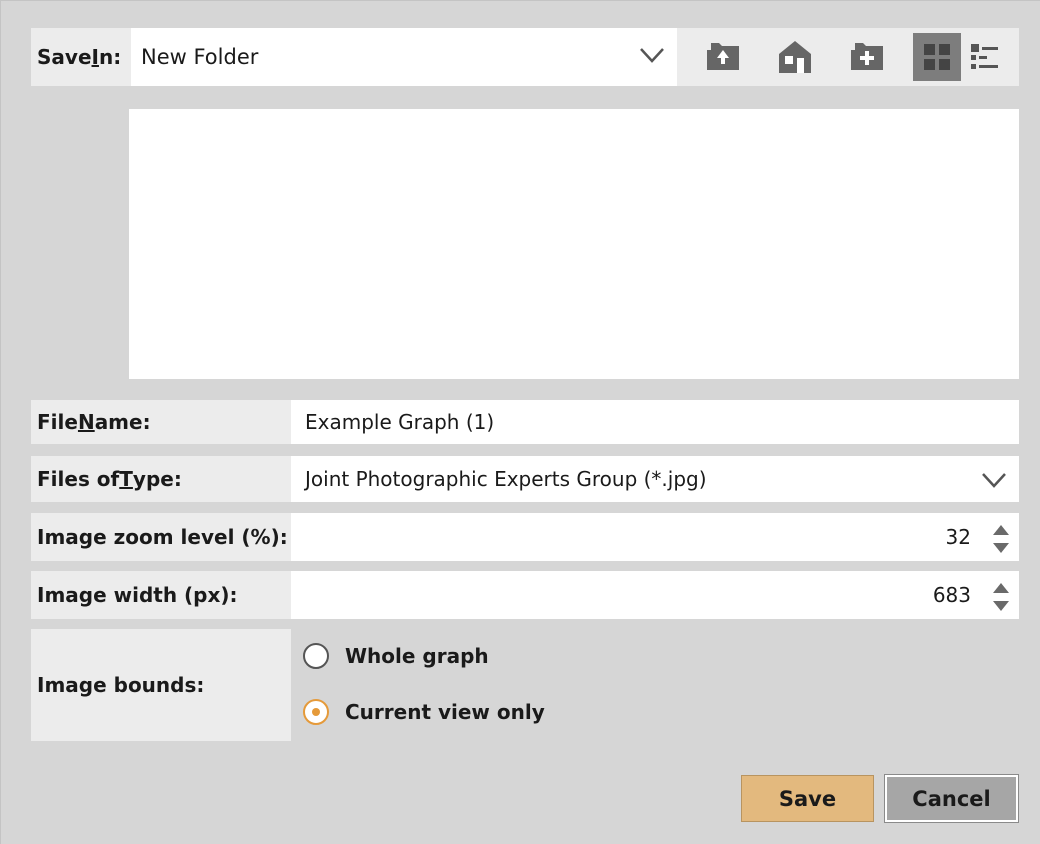  I want to click on whole-graph-label: Whole graph, so click(417, 656).